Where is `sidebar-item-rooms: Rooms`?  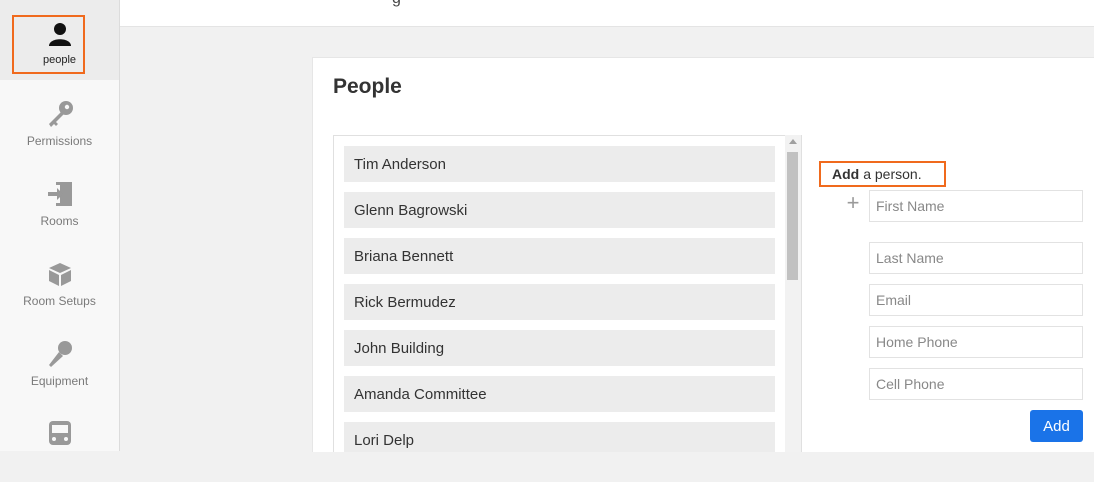 sidebar-item-rooms: Rooms is located at coordinates (59, 202).